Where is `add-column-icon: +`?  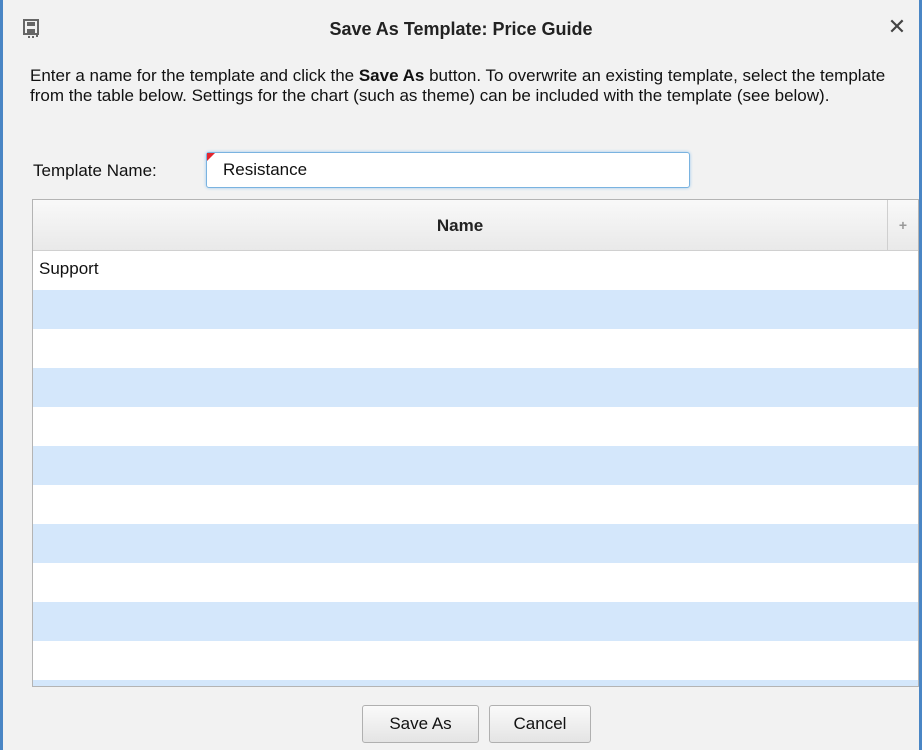 add-column-icon: + is located at coordinates (903, 225).